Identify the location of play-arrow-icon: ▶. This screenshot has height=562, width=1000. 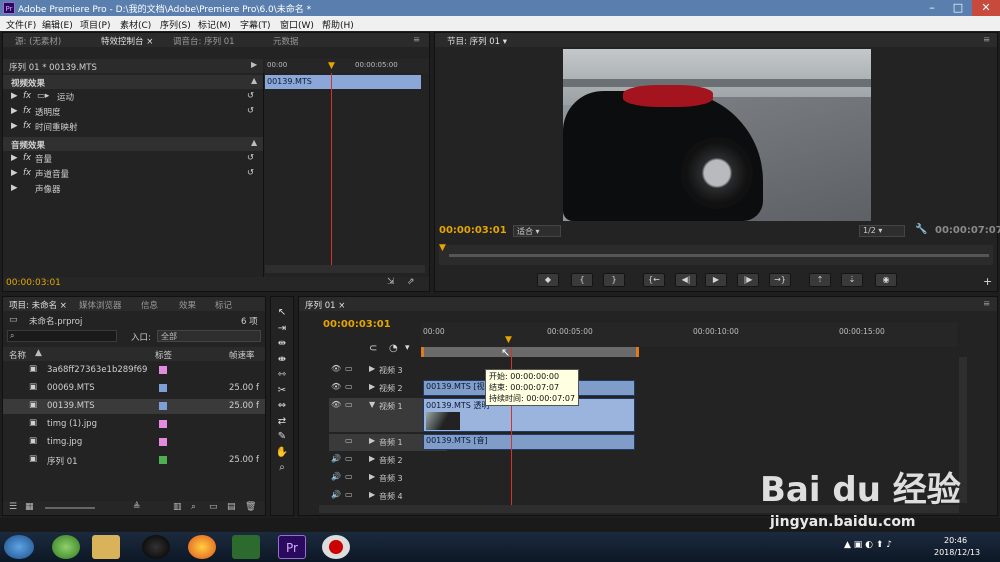
(254, 64).